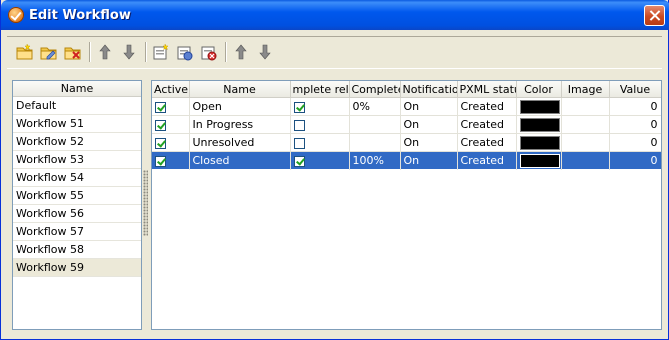  What do you see at coordinates (335, 15) in the screenshot?
I see `title-bar: Edit Workflow` at bounding box center [335, 15].